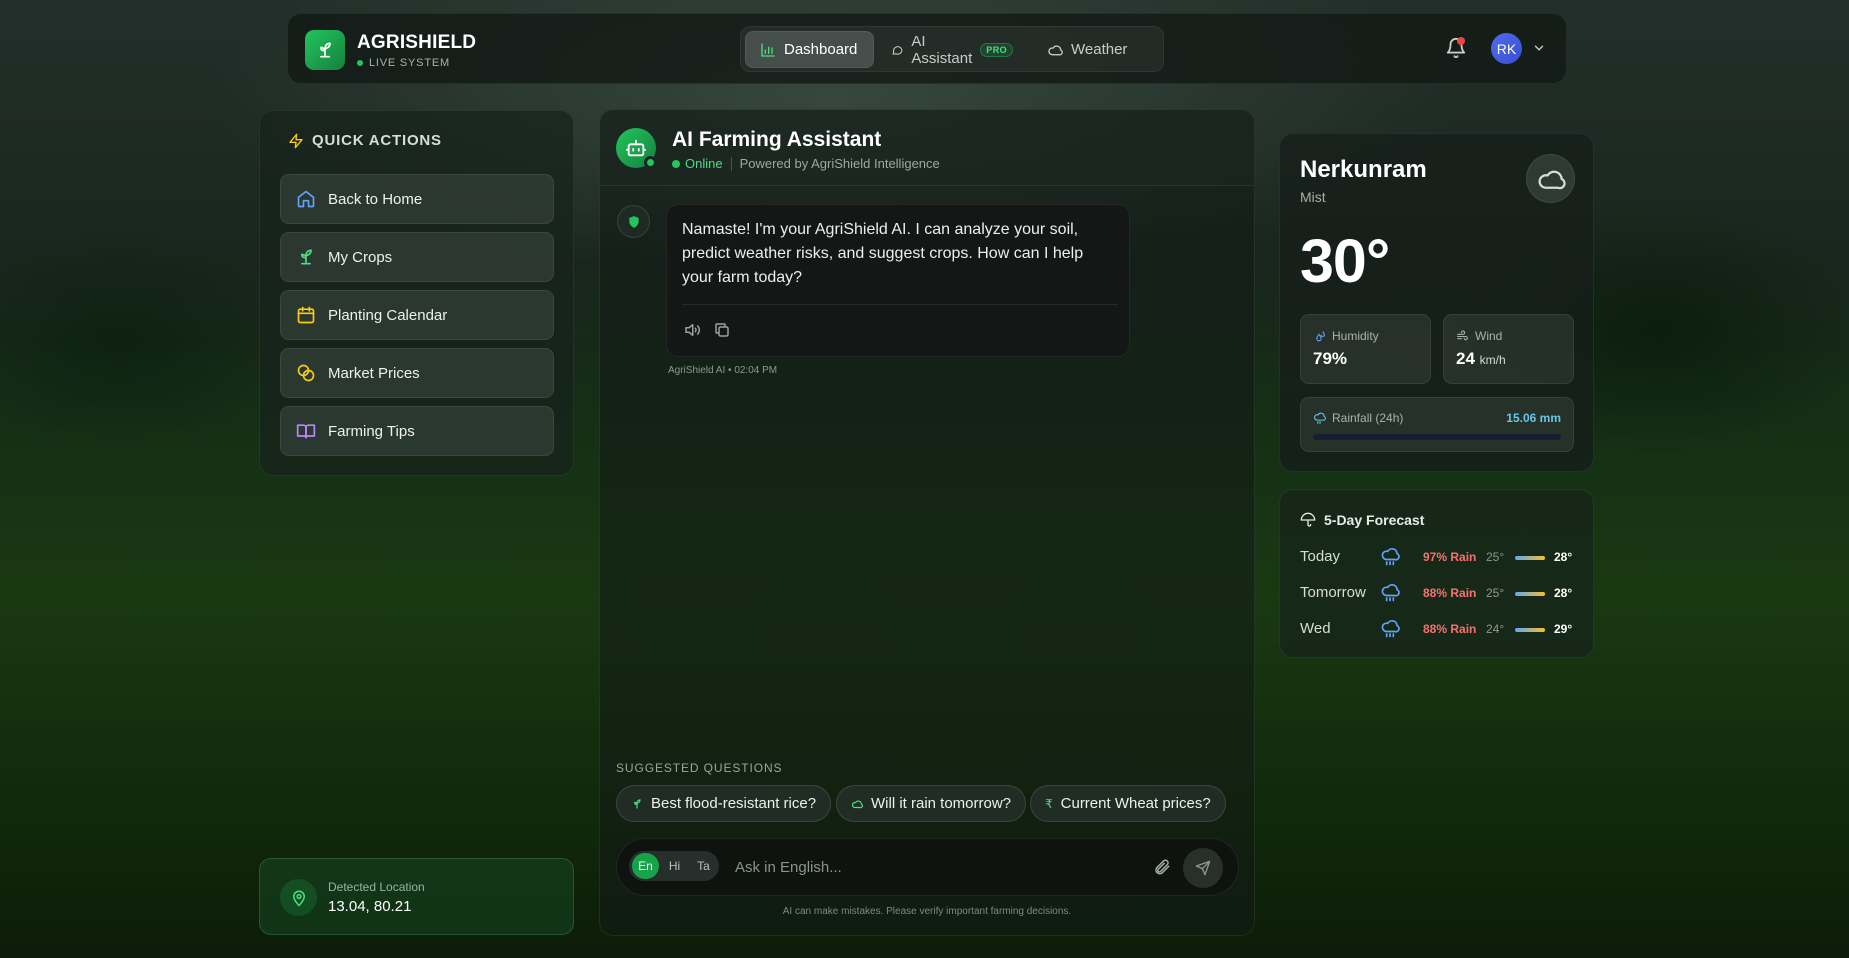 The image size is (1849, 958). I want to click on send-button, so click(1203, 868).